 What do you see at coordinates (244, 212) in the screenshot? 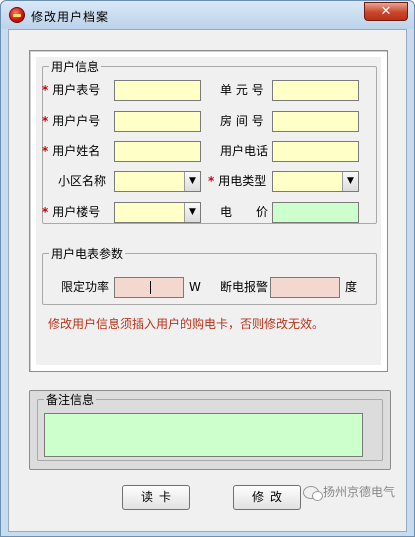
I see `price-label: 电 价` at bounding box center [244, 212].